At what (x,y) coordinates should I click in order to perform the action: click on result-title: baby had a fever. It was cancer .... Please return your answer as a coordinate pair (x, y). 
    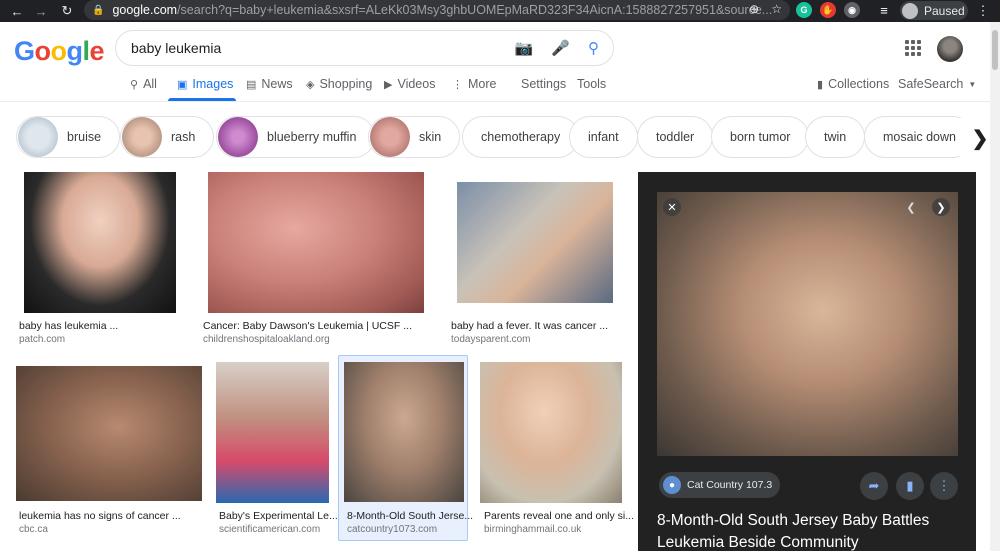
    Looking at the image, I should click on (529, 326).